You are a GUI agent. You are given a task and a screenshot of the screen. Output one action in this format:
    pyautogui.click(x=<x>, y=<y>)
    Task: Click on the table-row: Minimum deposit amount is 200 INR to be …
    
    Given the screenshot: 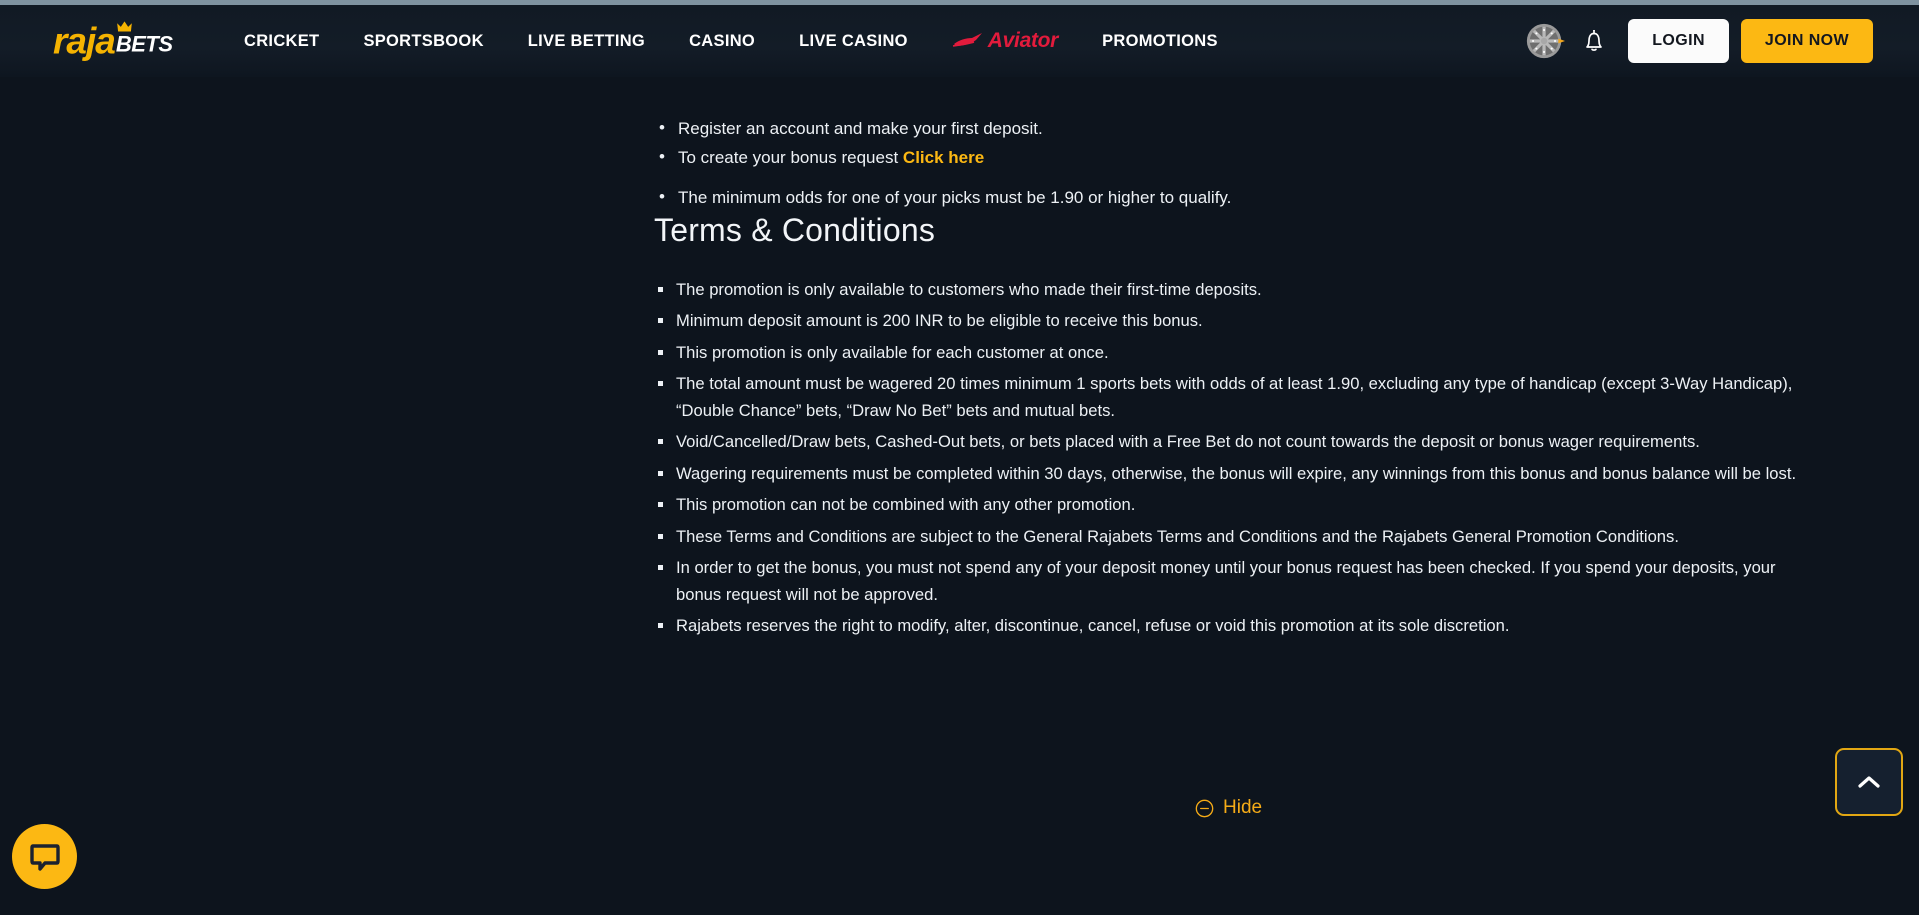 What is the action you would take?
    pyautogui.click(x=1235, y=321)
    